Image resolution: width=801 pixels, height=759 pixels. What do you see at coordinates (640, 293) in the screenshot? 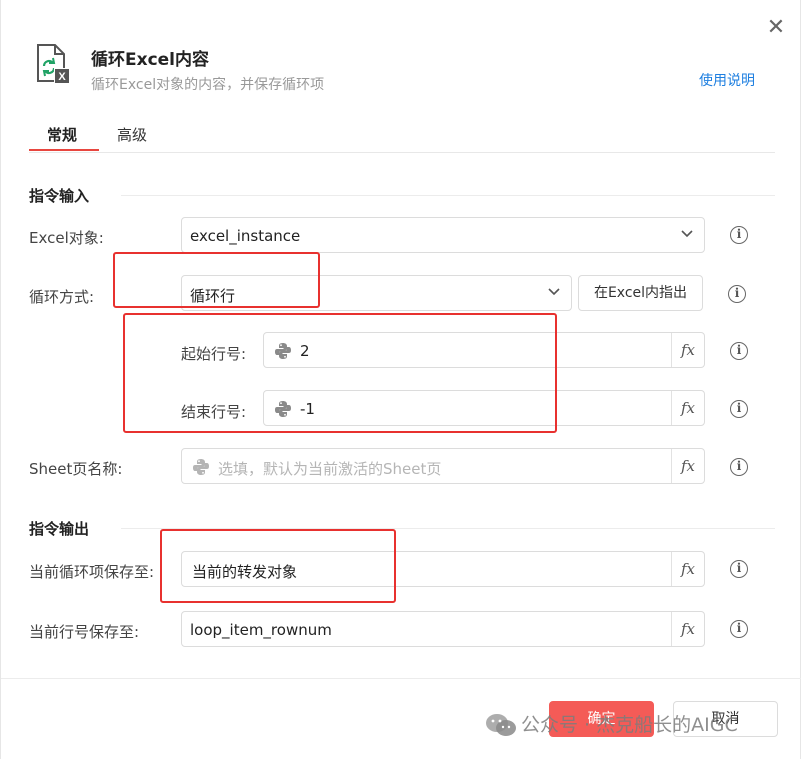
I see `pick-in-excel-button: 在Excel内指出` at bounding box center [640, 293].